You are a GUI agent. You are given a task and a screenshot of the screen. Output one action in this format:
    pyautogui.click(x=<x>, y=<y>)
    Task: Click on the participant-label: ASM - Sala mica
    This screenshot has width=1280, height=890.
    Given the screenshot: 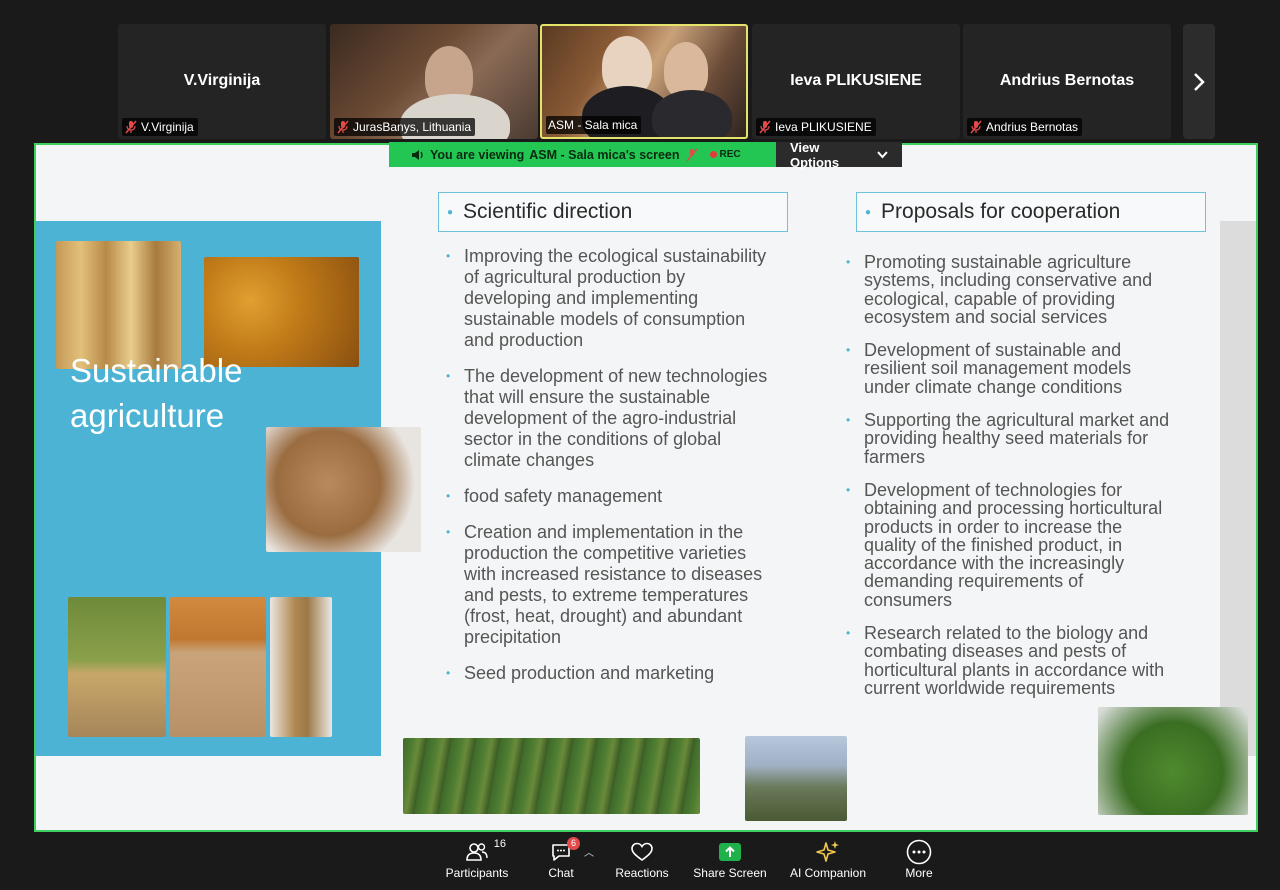 What is the action you would take?
    pyautogui.click(x=594, y=125)
    